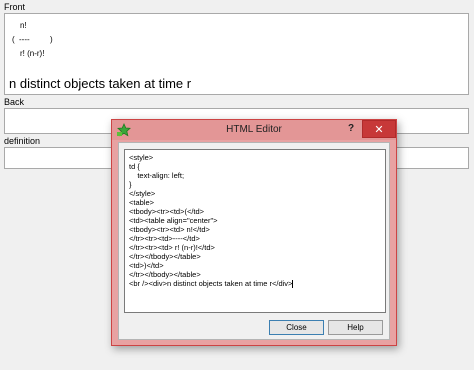 The height and width of the screenshot is (370, 474). Describe the element at coordinates (14, 102) in the screenshot. I see `back-field-label: Back` at that location.